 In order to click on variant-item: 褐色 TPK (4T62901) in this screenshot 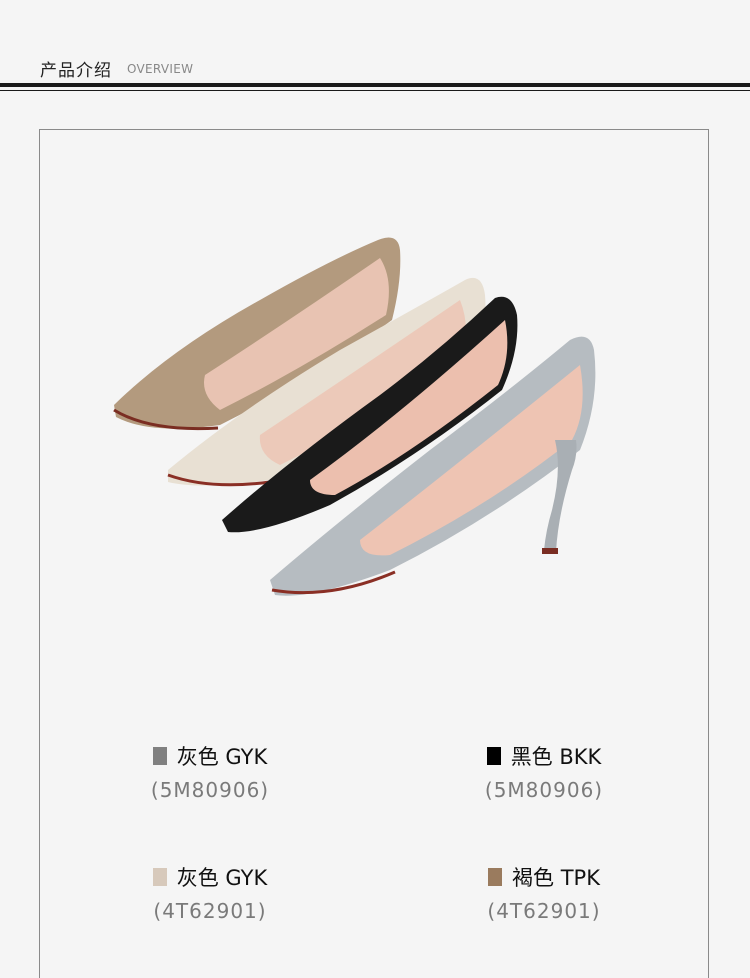, I will do `click(544, 893)`.